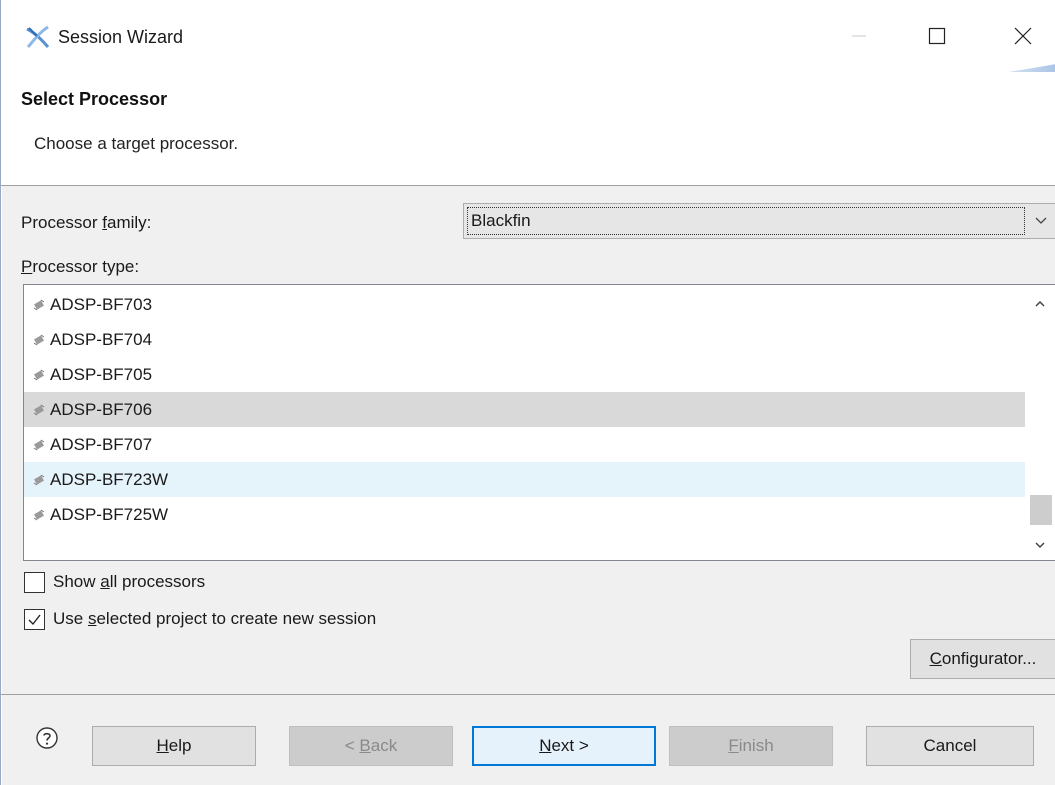 The height and width of the screenshot is (785, 1055). I want to click on chevron-up-icon, so click(1040, 303).